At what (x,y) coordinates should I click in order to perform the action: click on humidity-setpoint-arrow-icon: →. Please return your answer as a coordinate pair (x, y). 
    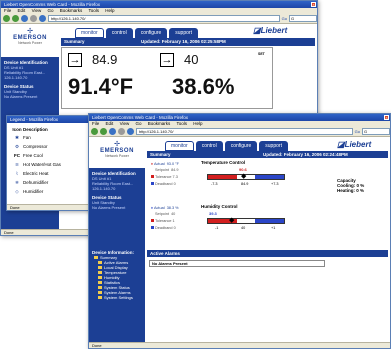
    Looking at the image, I should click on (75, 60).